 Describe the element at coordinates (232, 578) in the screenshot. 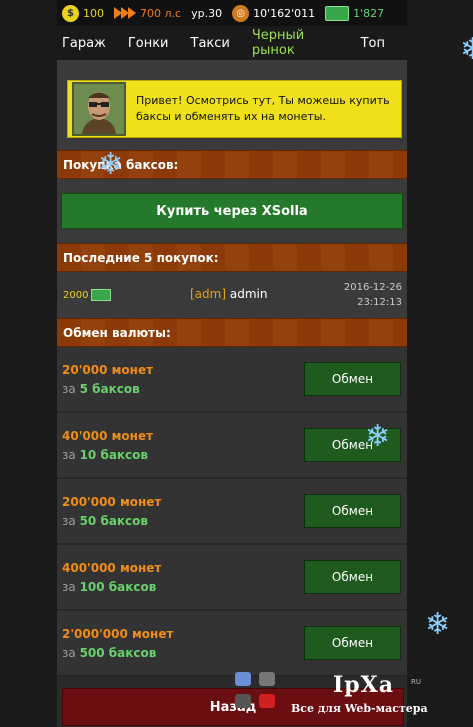

I see `exchange-offer: 400'000 монет за 100 баксов Обмен` at that location.